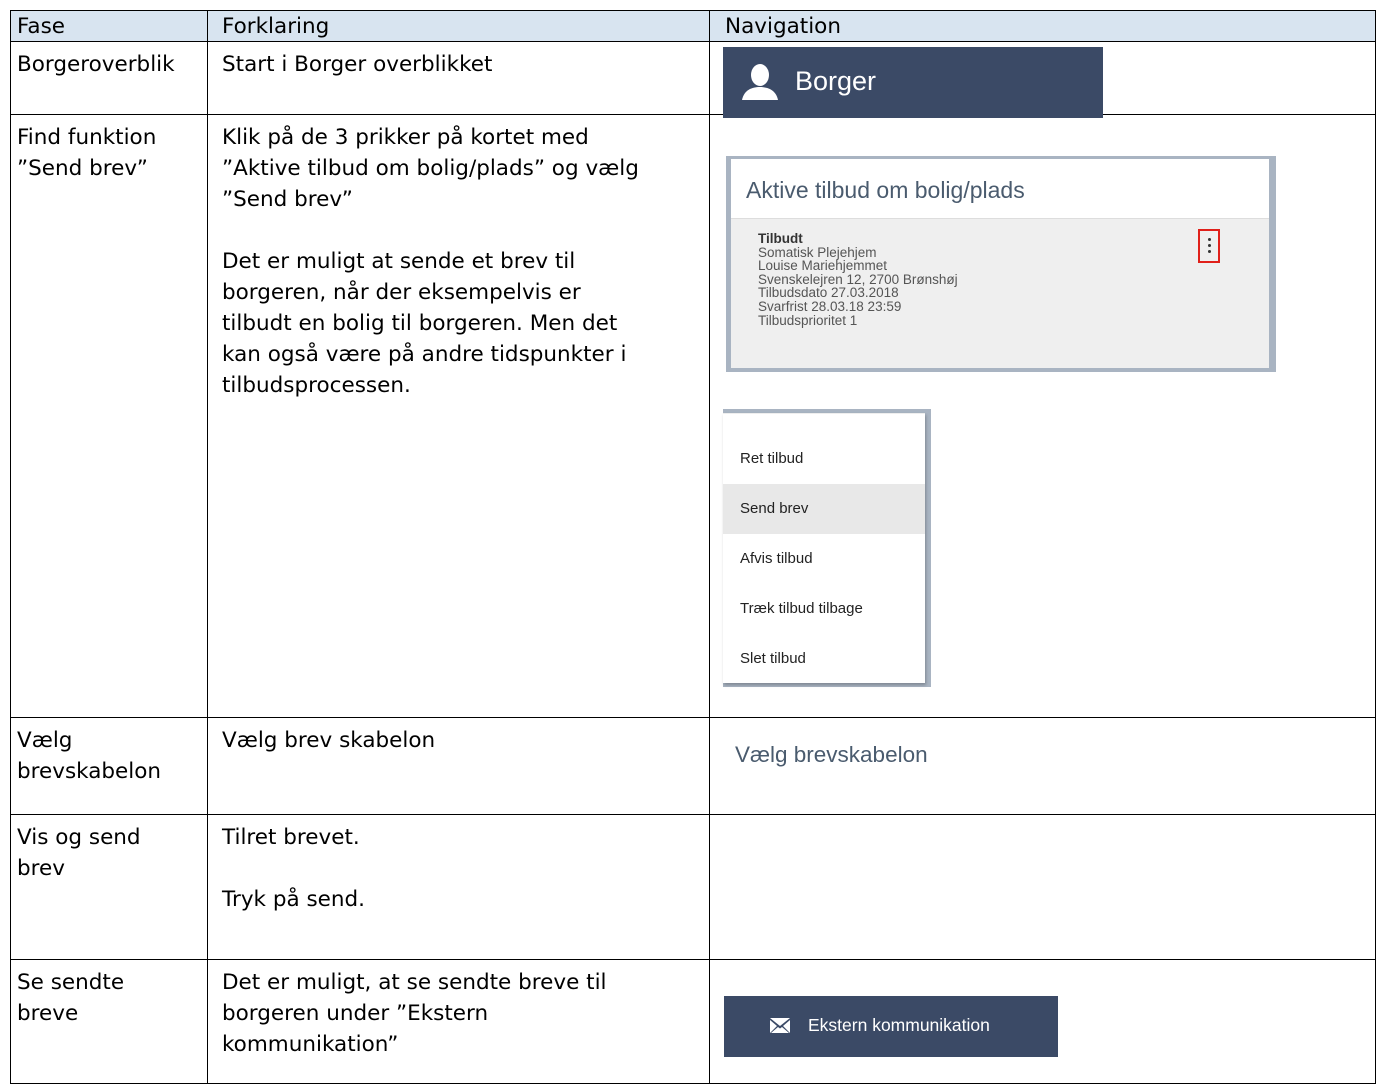 Image resolution: width=1378 pixels, height=1086 pixels. I want to click on header-navigation: Navigation, so click(783, 26).